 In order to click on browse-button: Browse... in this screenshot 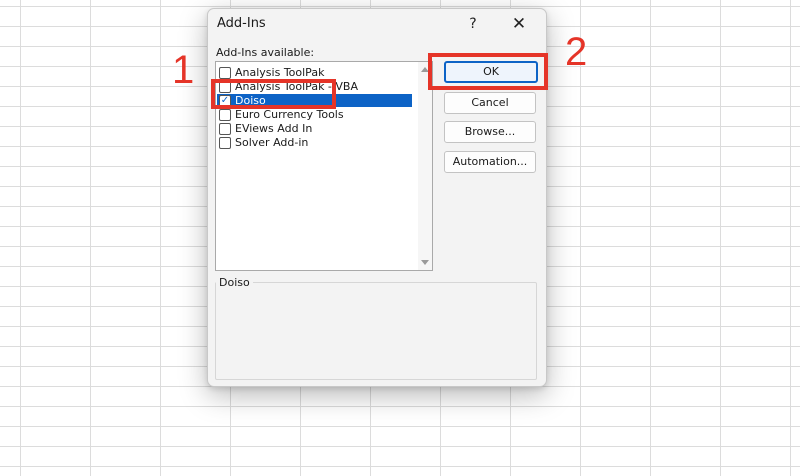, I will do `click(490, 132)`.